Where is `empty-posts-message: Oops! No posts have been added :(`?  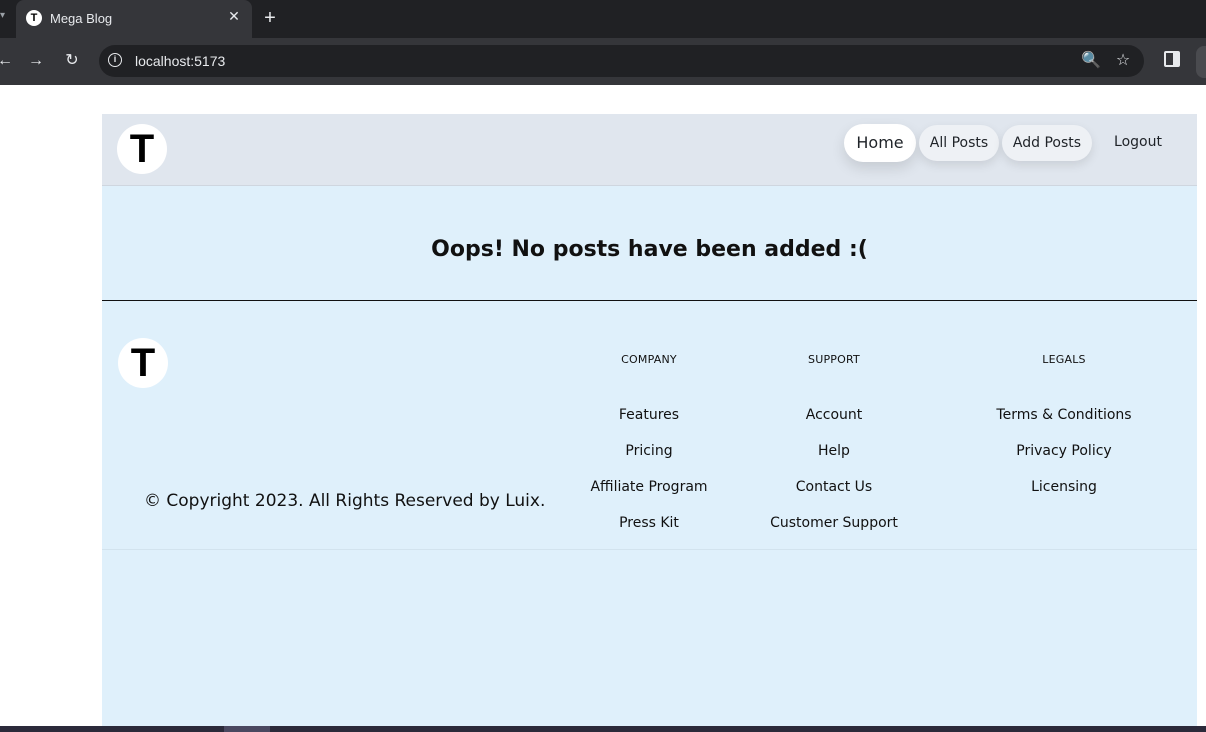 empty-posts-message: Oops! No posts have been added :( is located at coordinates (649, 249).